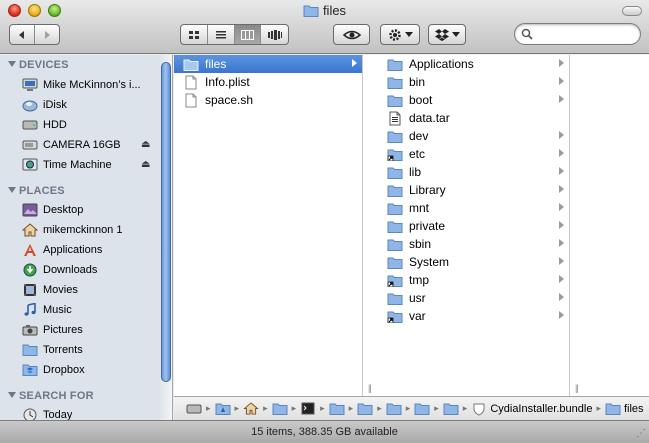  Describe the element at coordinates (88, 229) in the screenshot. I see `sidebar-item-home: mikemckinnon 1` at that location.